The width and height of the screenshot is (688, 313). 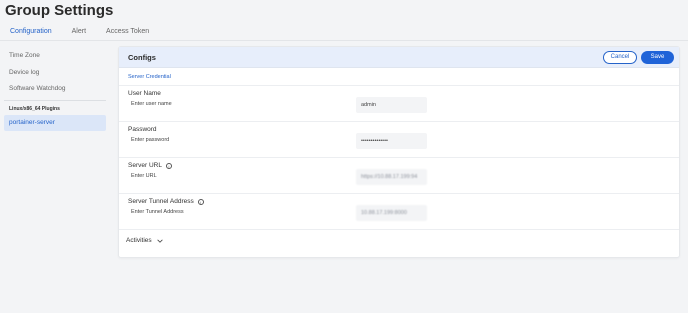 I want to click on sidebar-section-heading: Linux/x86_64 Plugins, so click(x=34, y=109).